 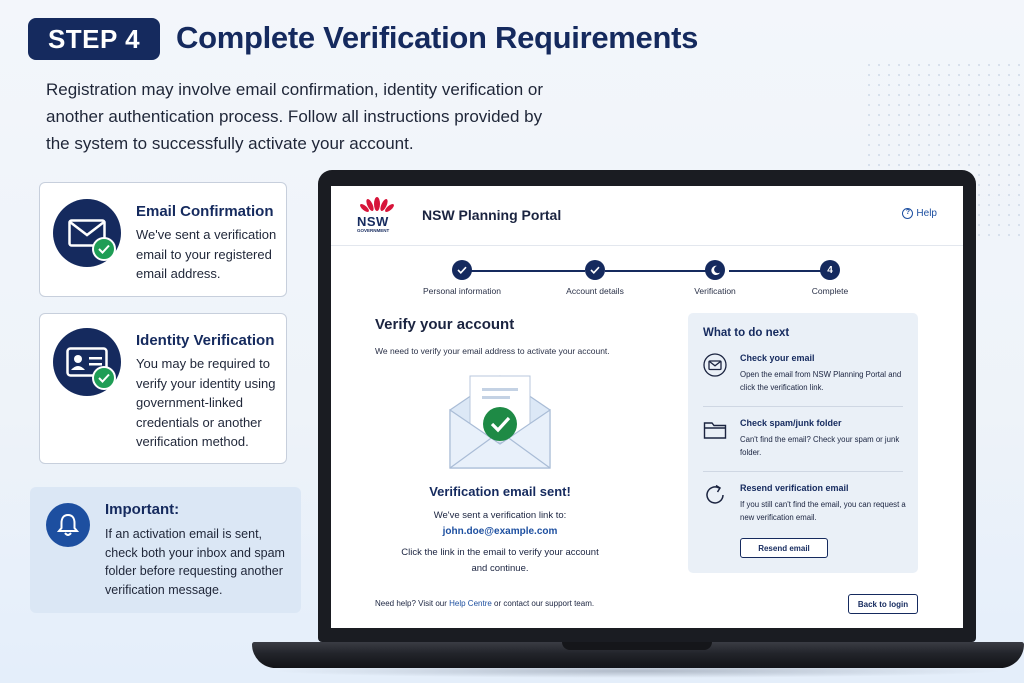 I want to click on laptop-notch, so click(x=637, y=646).